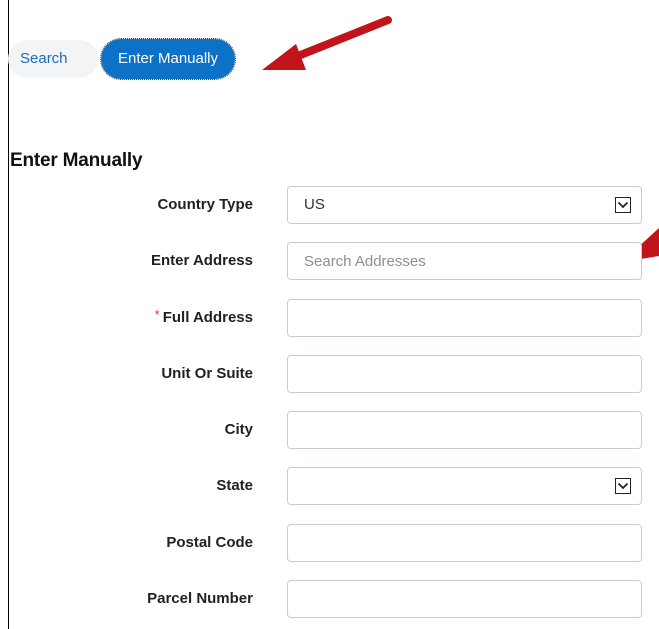 The width and height of the screenshot is (659, 629). Describe the element at coordinates (464, 318) in the screenshot. I see `full-address-input` at that location.